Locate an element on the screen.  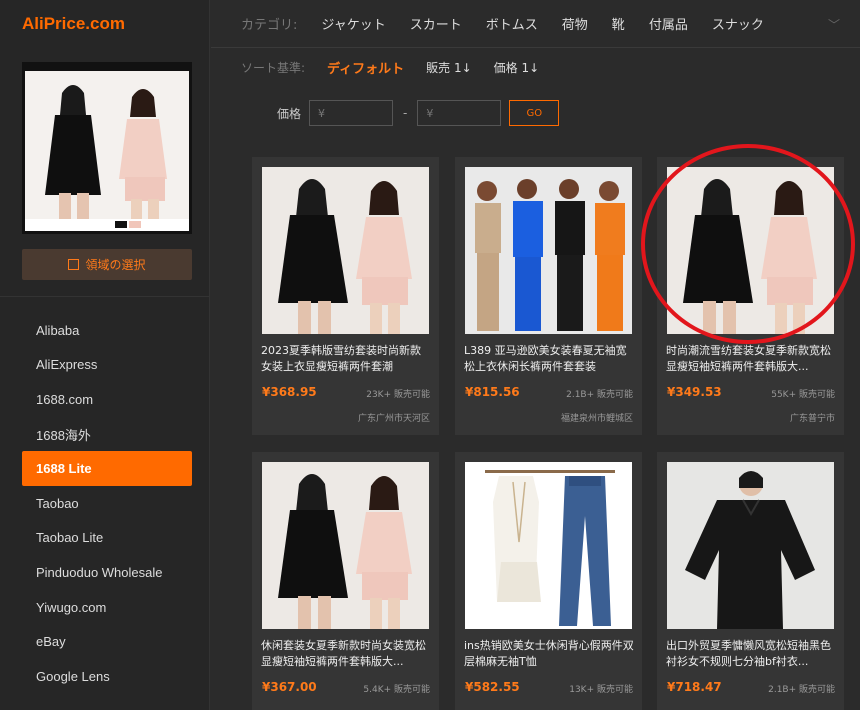
product-price: ¥815.56 is located at coordinates (492, 392).